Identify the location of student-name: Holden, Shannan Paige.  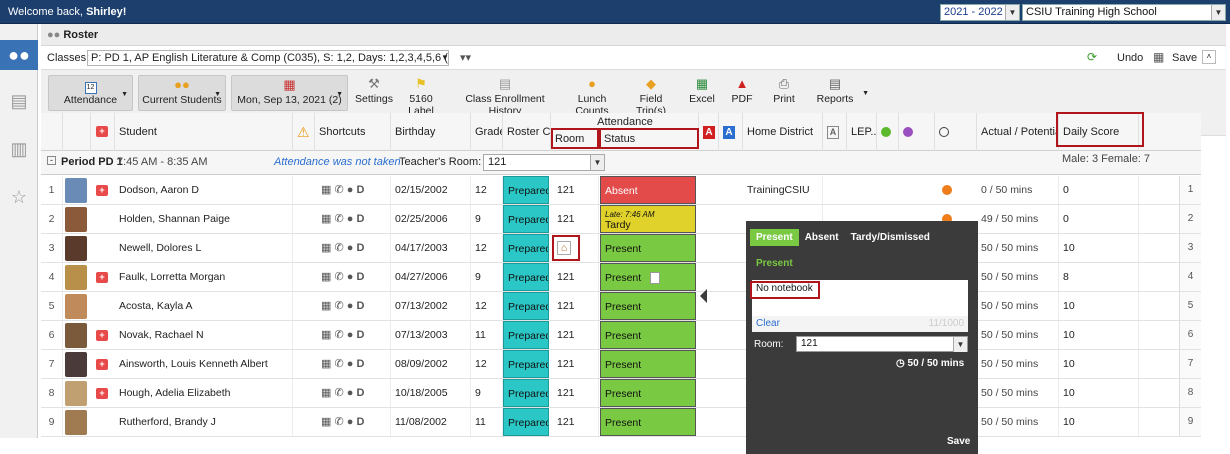
(204, 219).